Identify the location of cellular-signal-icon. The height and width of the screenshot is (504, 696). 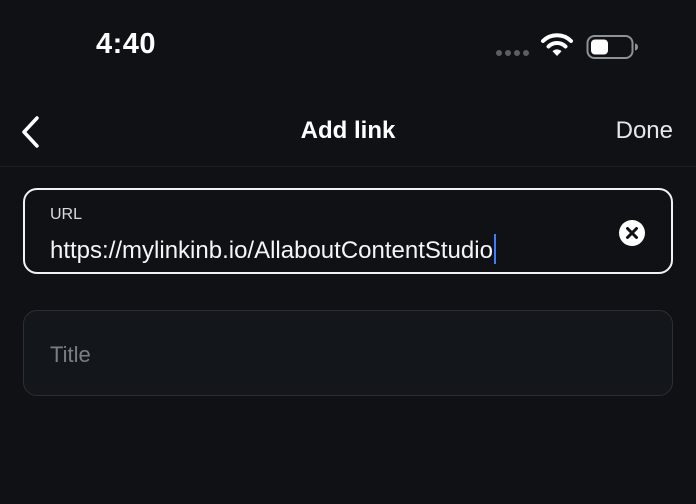
(512, 53).